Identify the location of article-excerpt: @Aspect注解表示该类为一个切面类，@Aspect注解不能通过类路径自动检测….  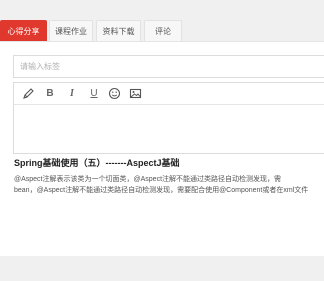
(169, 185).